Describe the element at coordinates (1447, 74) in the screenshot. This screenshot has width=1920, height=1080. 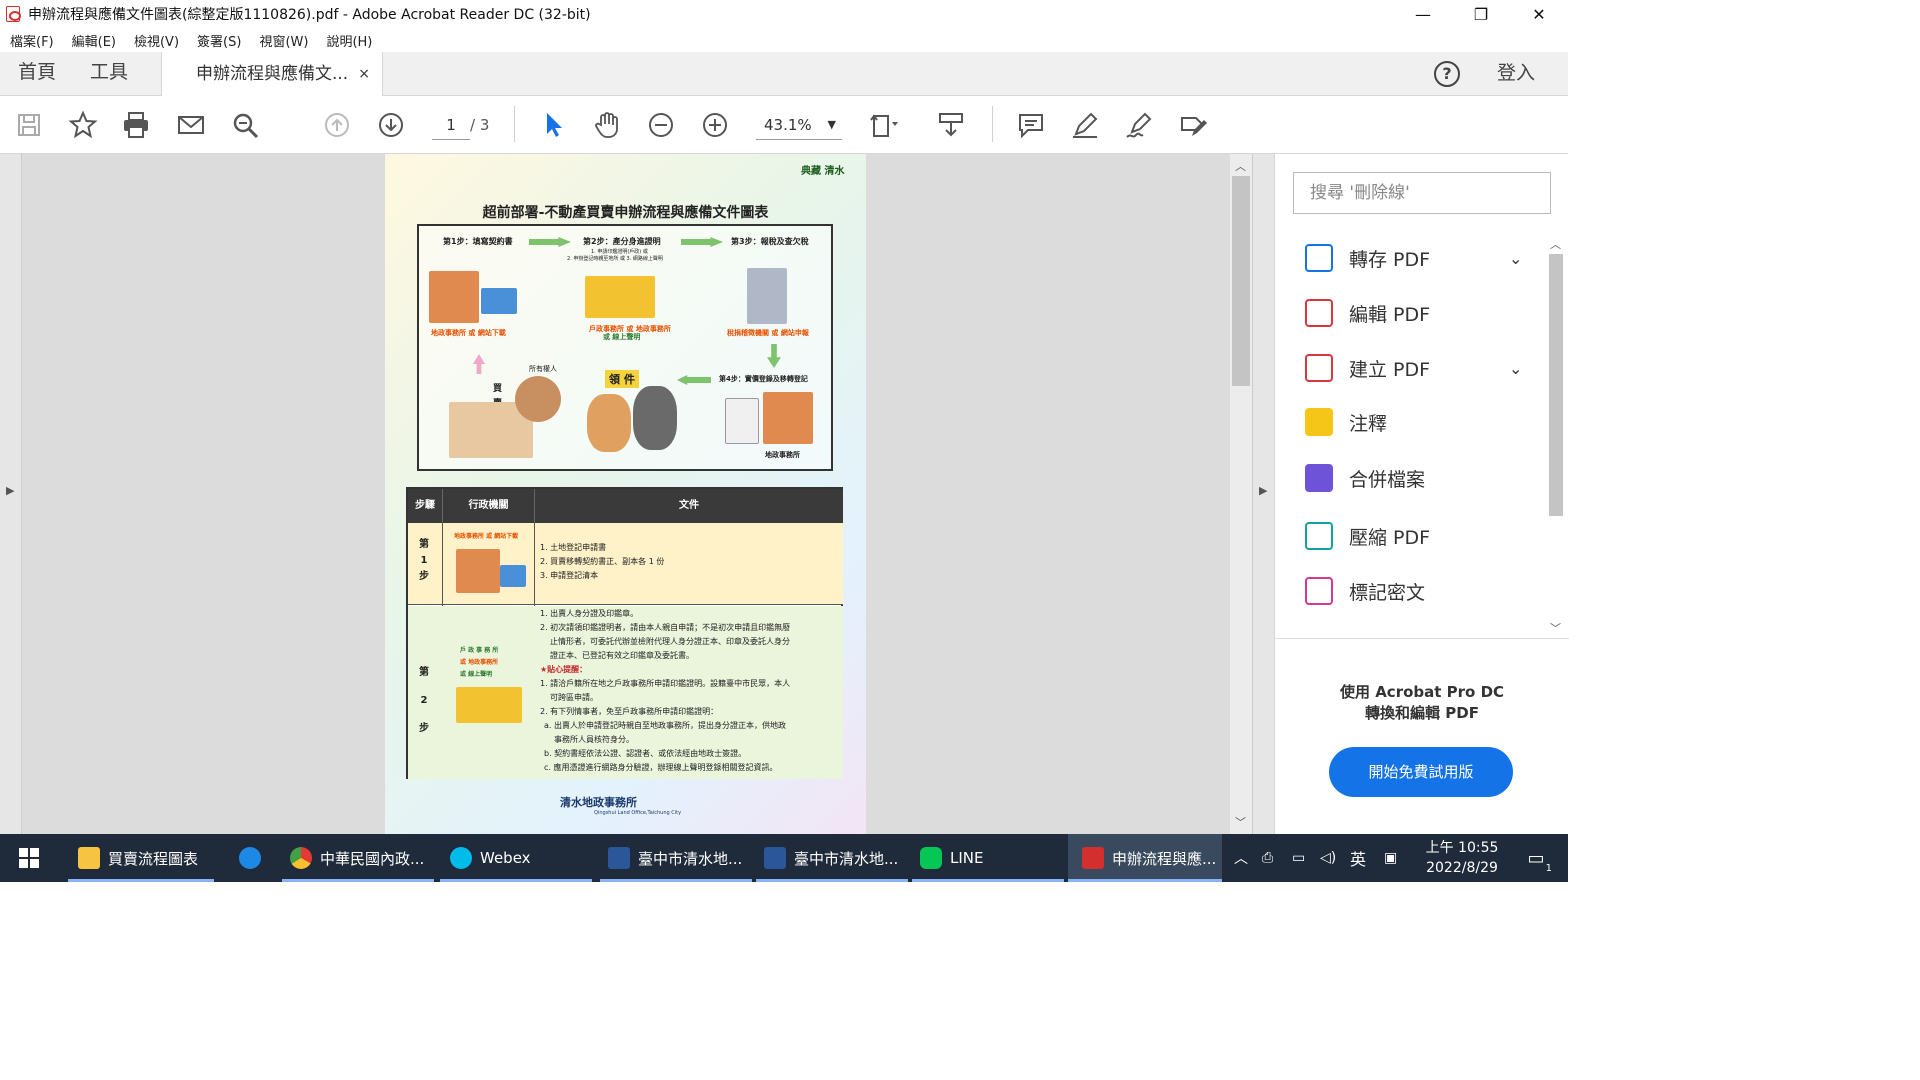
I see `help-icon: ?` at that location.